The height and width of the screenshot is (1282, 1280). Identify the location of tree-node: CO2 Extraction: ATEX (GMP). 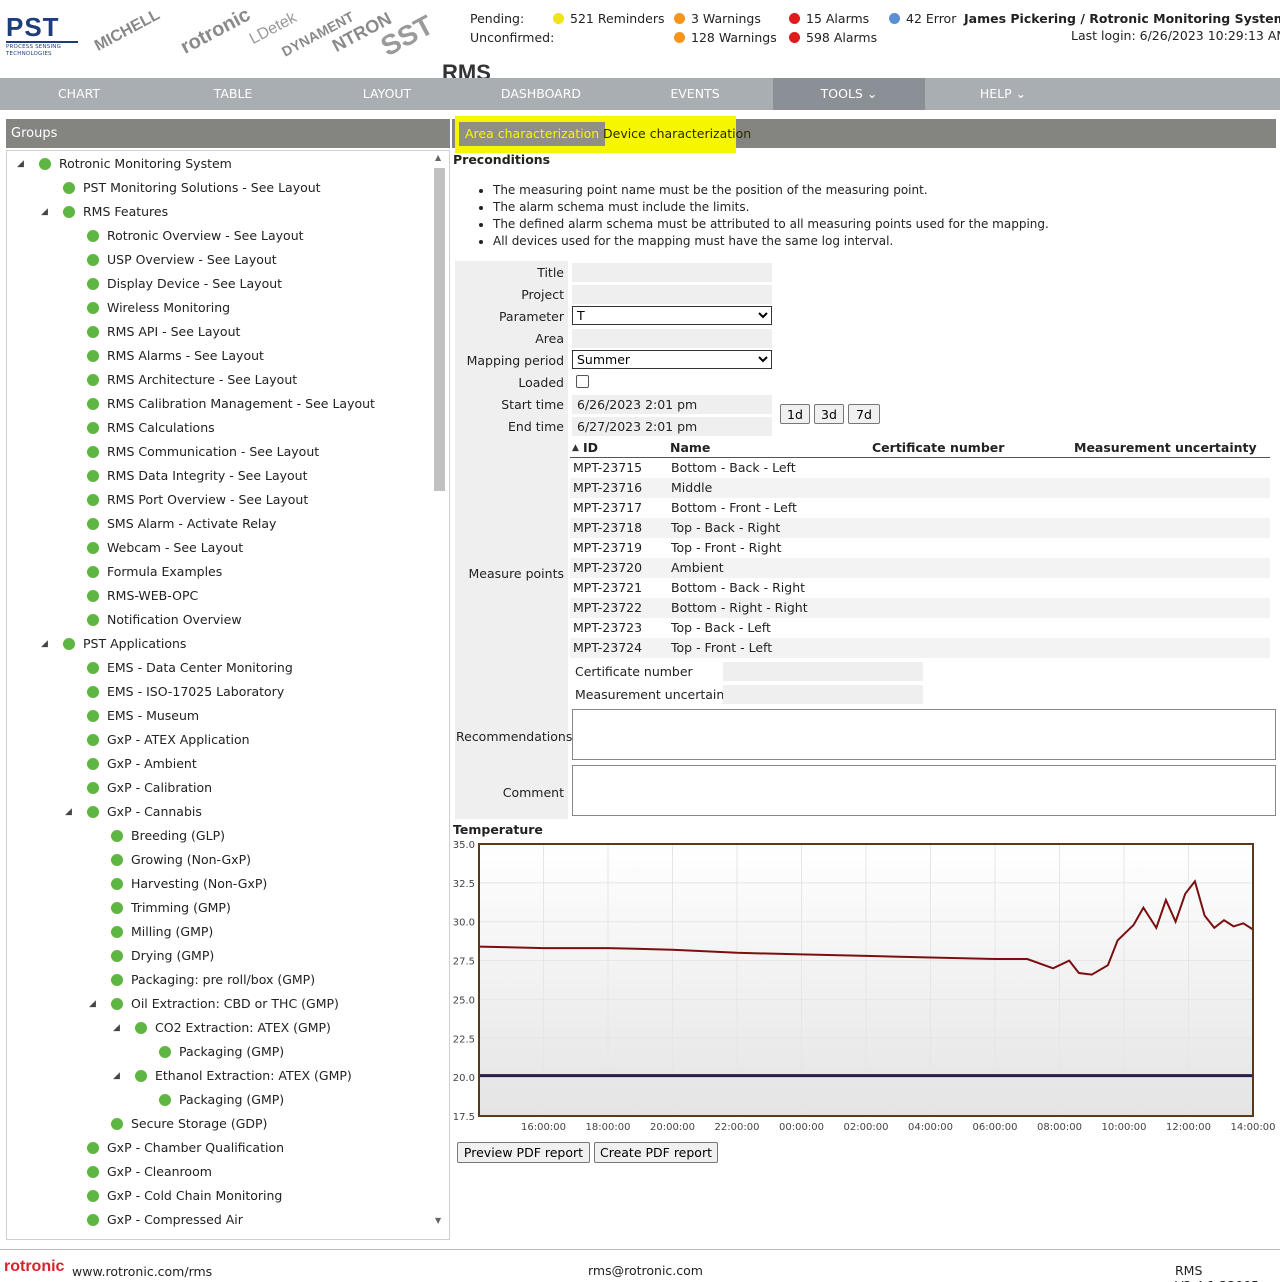
(233, 1028).